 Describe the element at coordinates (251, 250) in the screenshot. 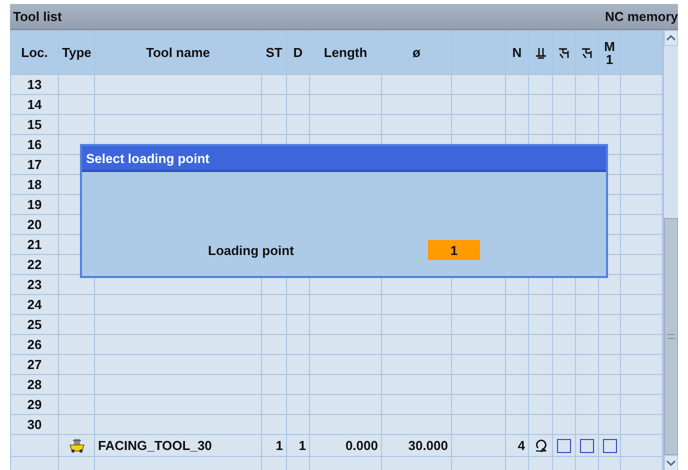

I see `field-label: Loading point` at that location.